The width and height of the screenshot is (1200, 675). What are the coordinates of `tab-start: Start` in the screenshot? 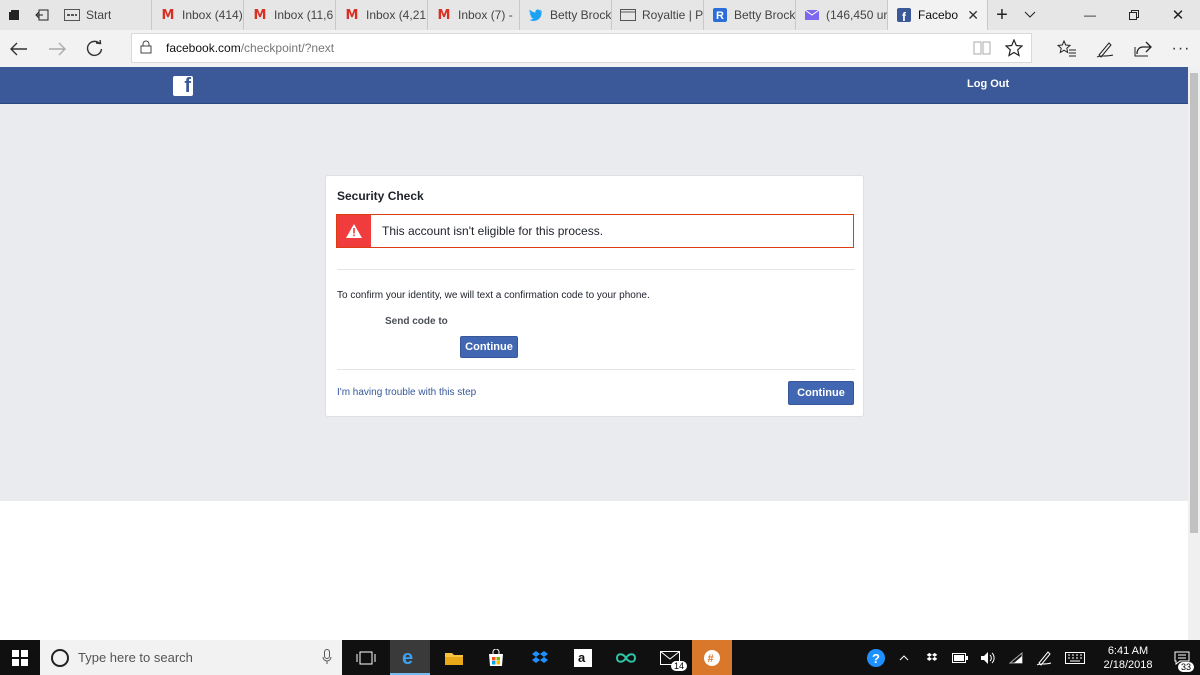 It's located at (104, 15).